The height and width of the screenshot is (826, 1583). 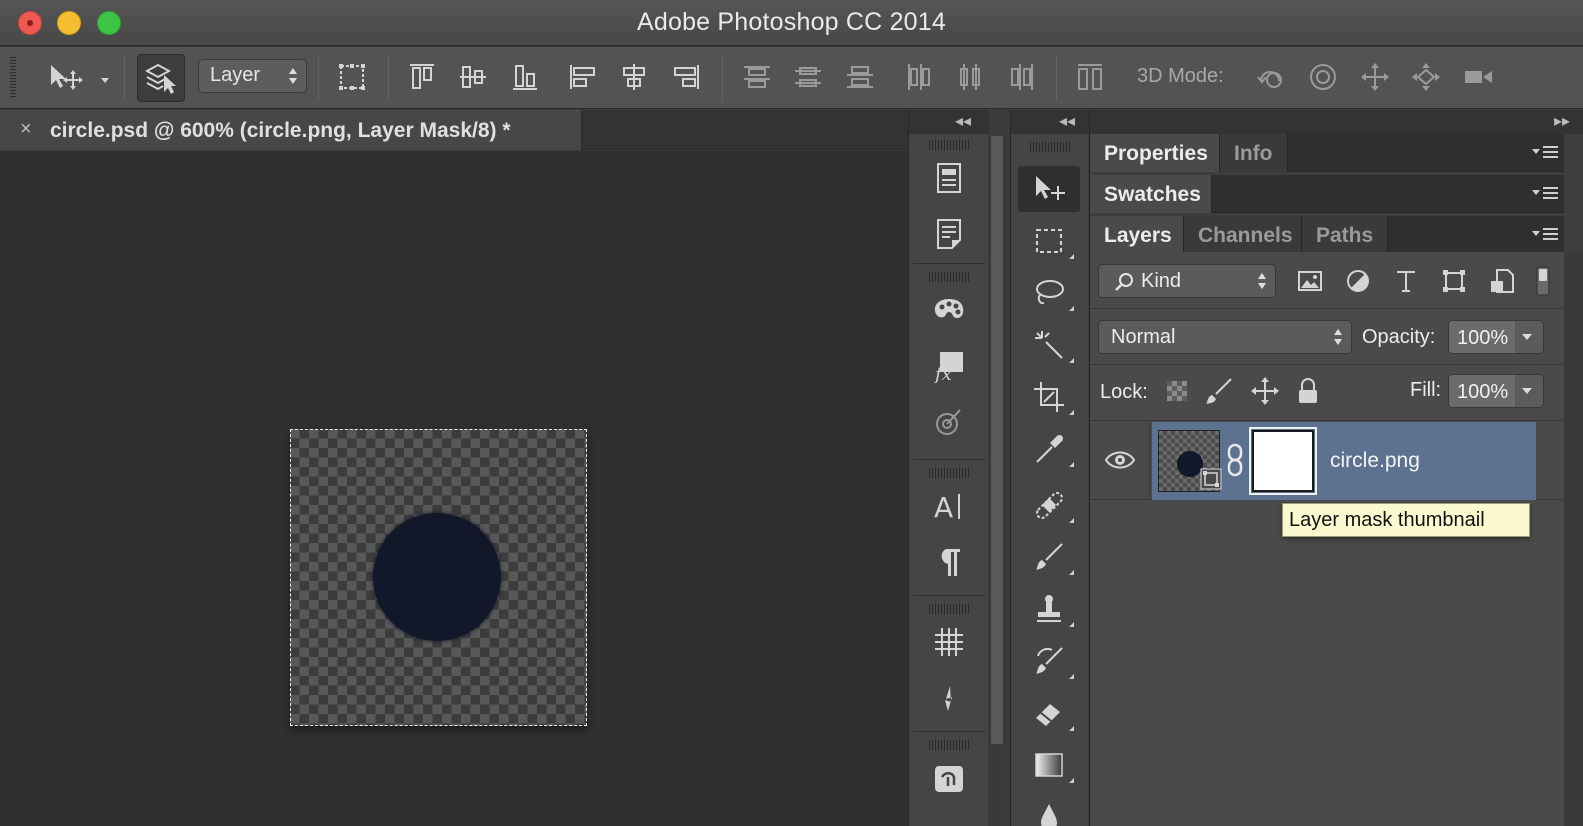 What do you see at coordinates (1573, 539) in the screenshot?
I see `layers-scrollbar` at bounding box center [1573, 539].